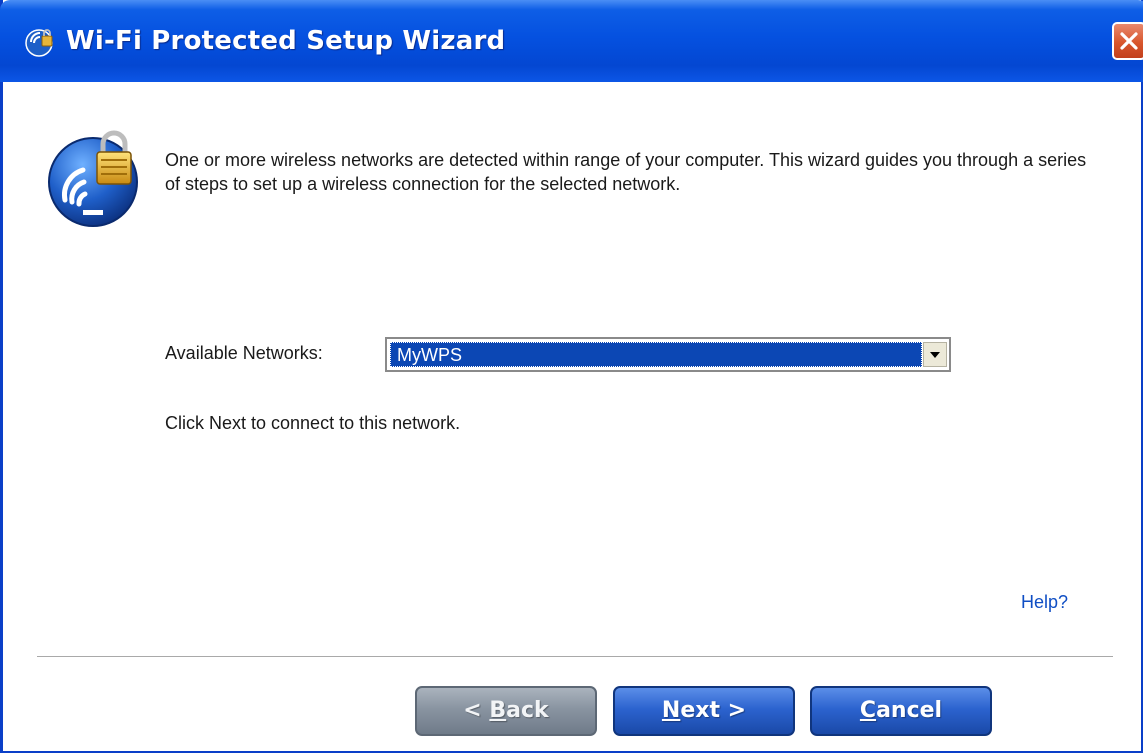 This screenshot has width=1143, height=753. What do you see at coordinates (656, 354) in the screenshot?
I see `selected-network: MyWPS` at bounding box center [656, 354].